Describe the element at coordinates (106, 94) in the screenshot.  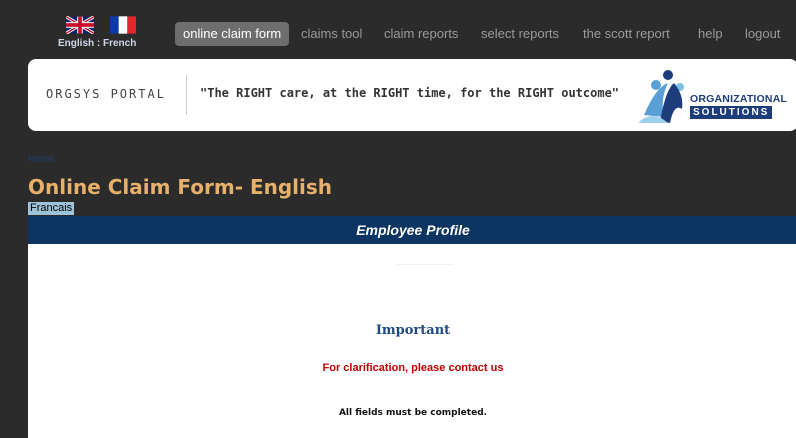
I see `portal-label: ORGSYS PORTAL` at that location.